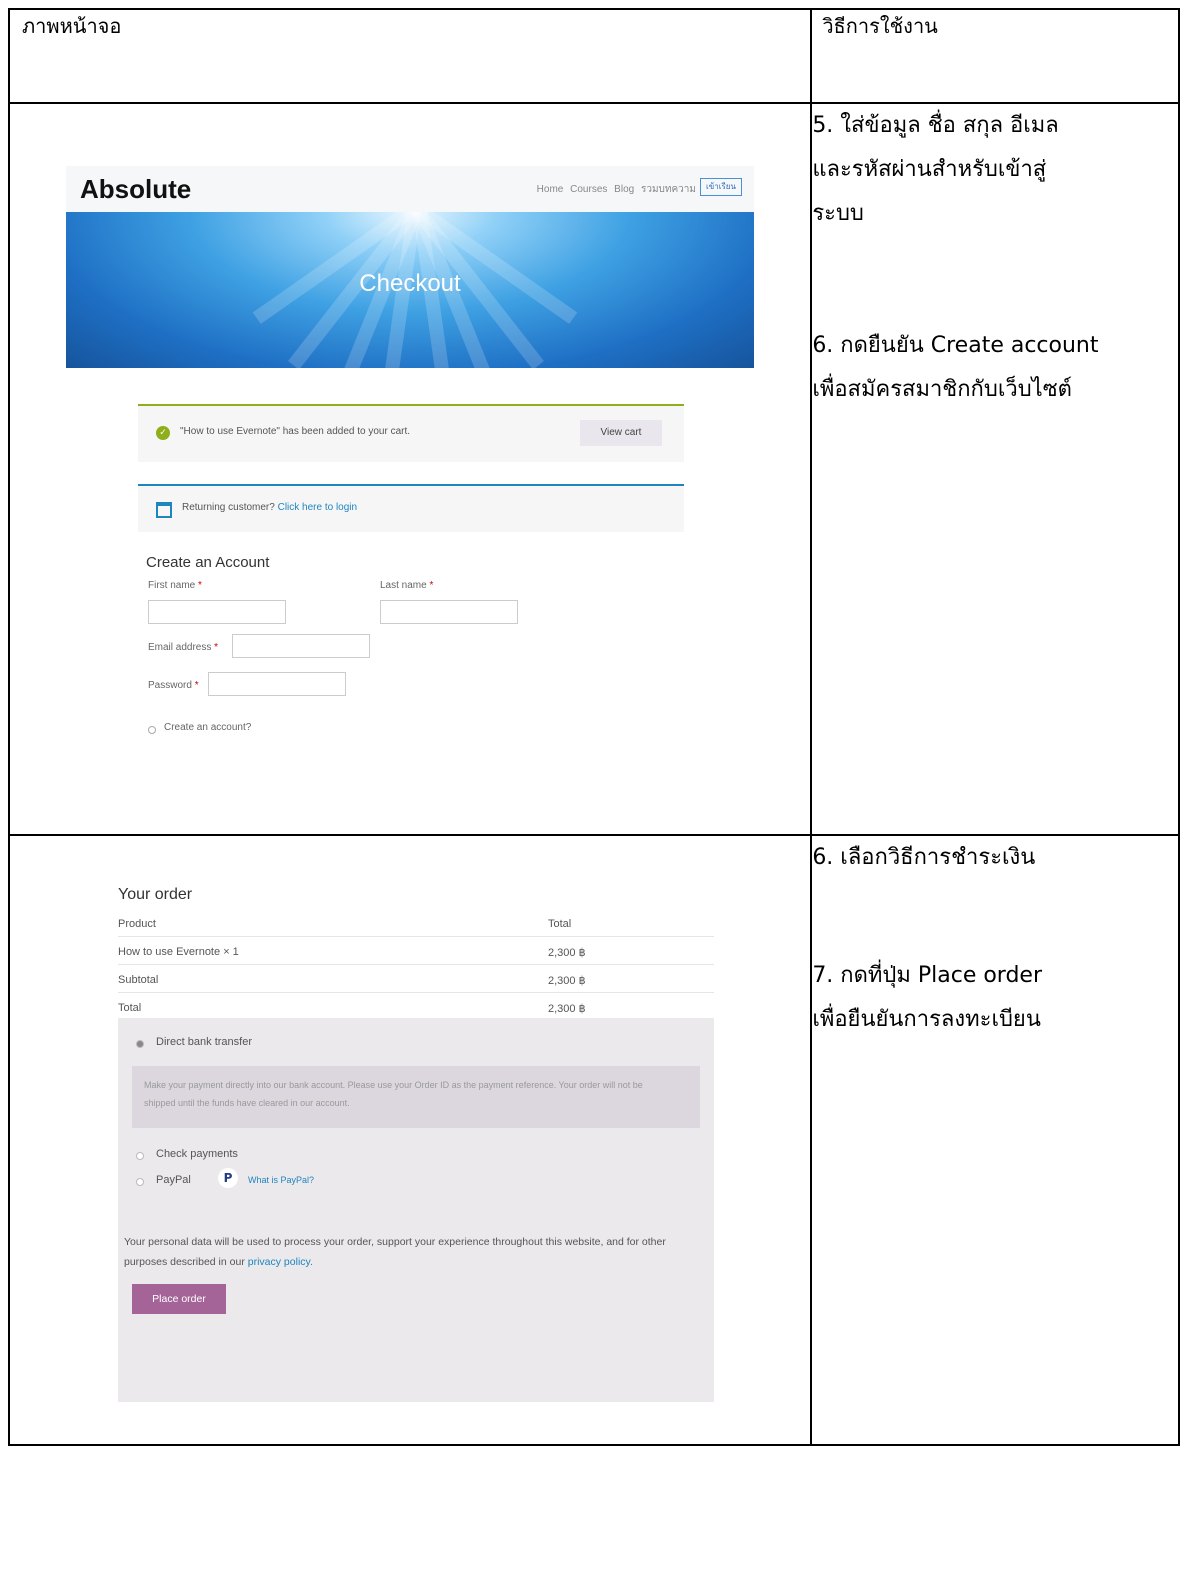  I want to click on returning-customer-text: Returning customer? Click here to login, so click(269, 507).